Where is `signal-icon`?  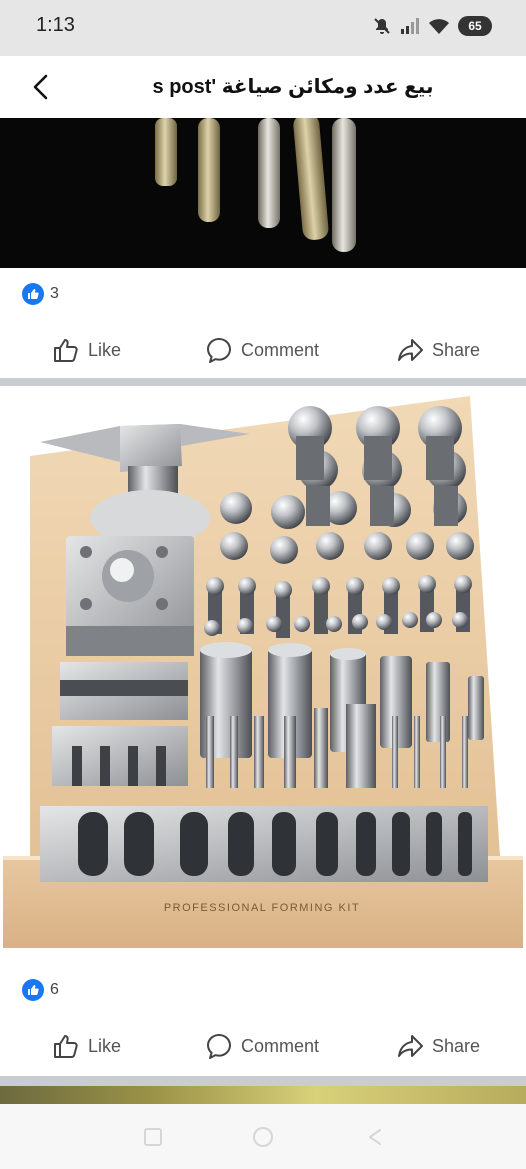
signal-icon is located at coordinates (410, 26).